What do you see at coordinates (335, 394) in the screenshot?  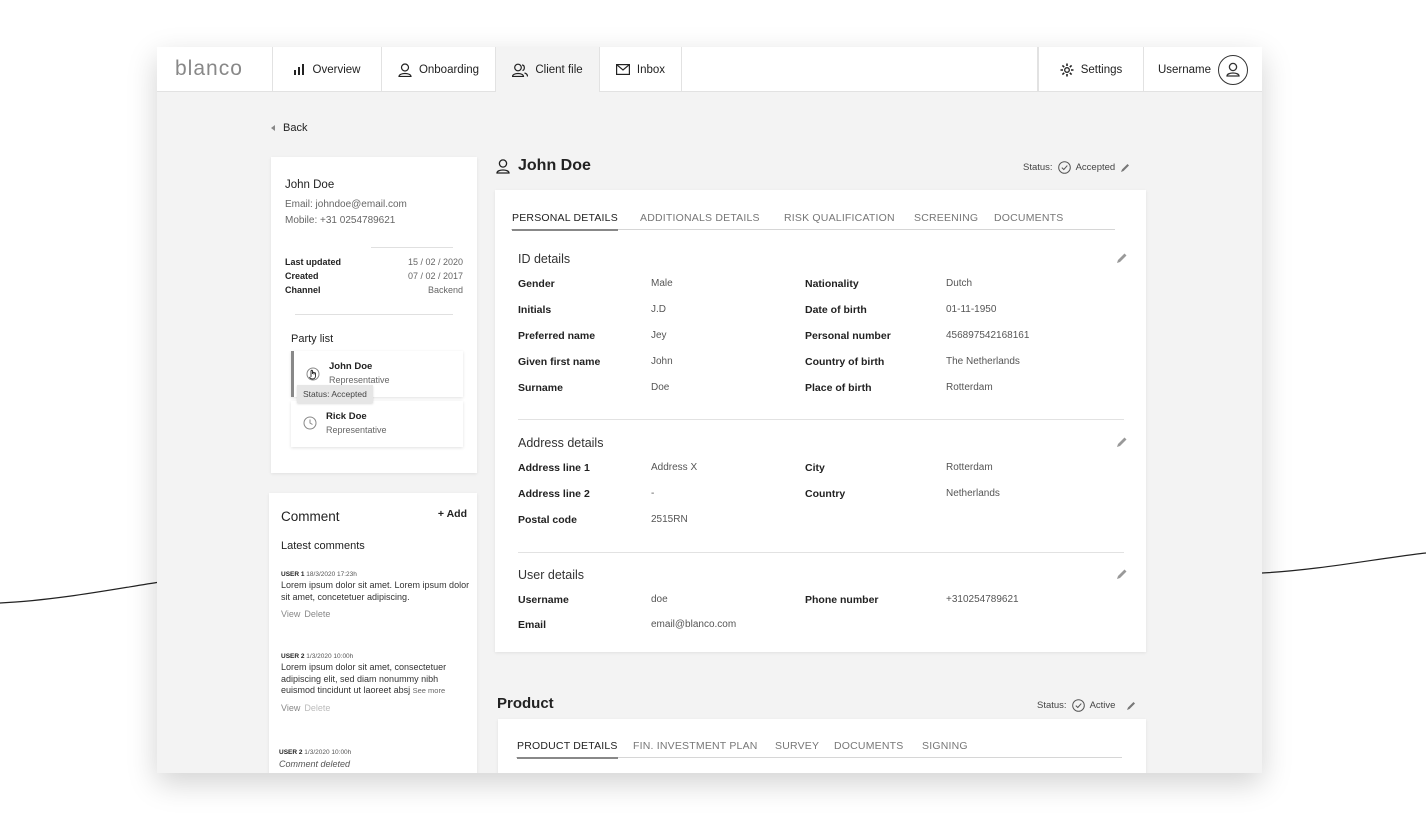 I see `status-tooltip: Status: Accepted` at bounding box center [335, 394].